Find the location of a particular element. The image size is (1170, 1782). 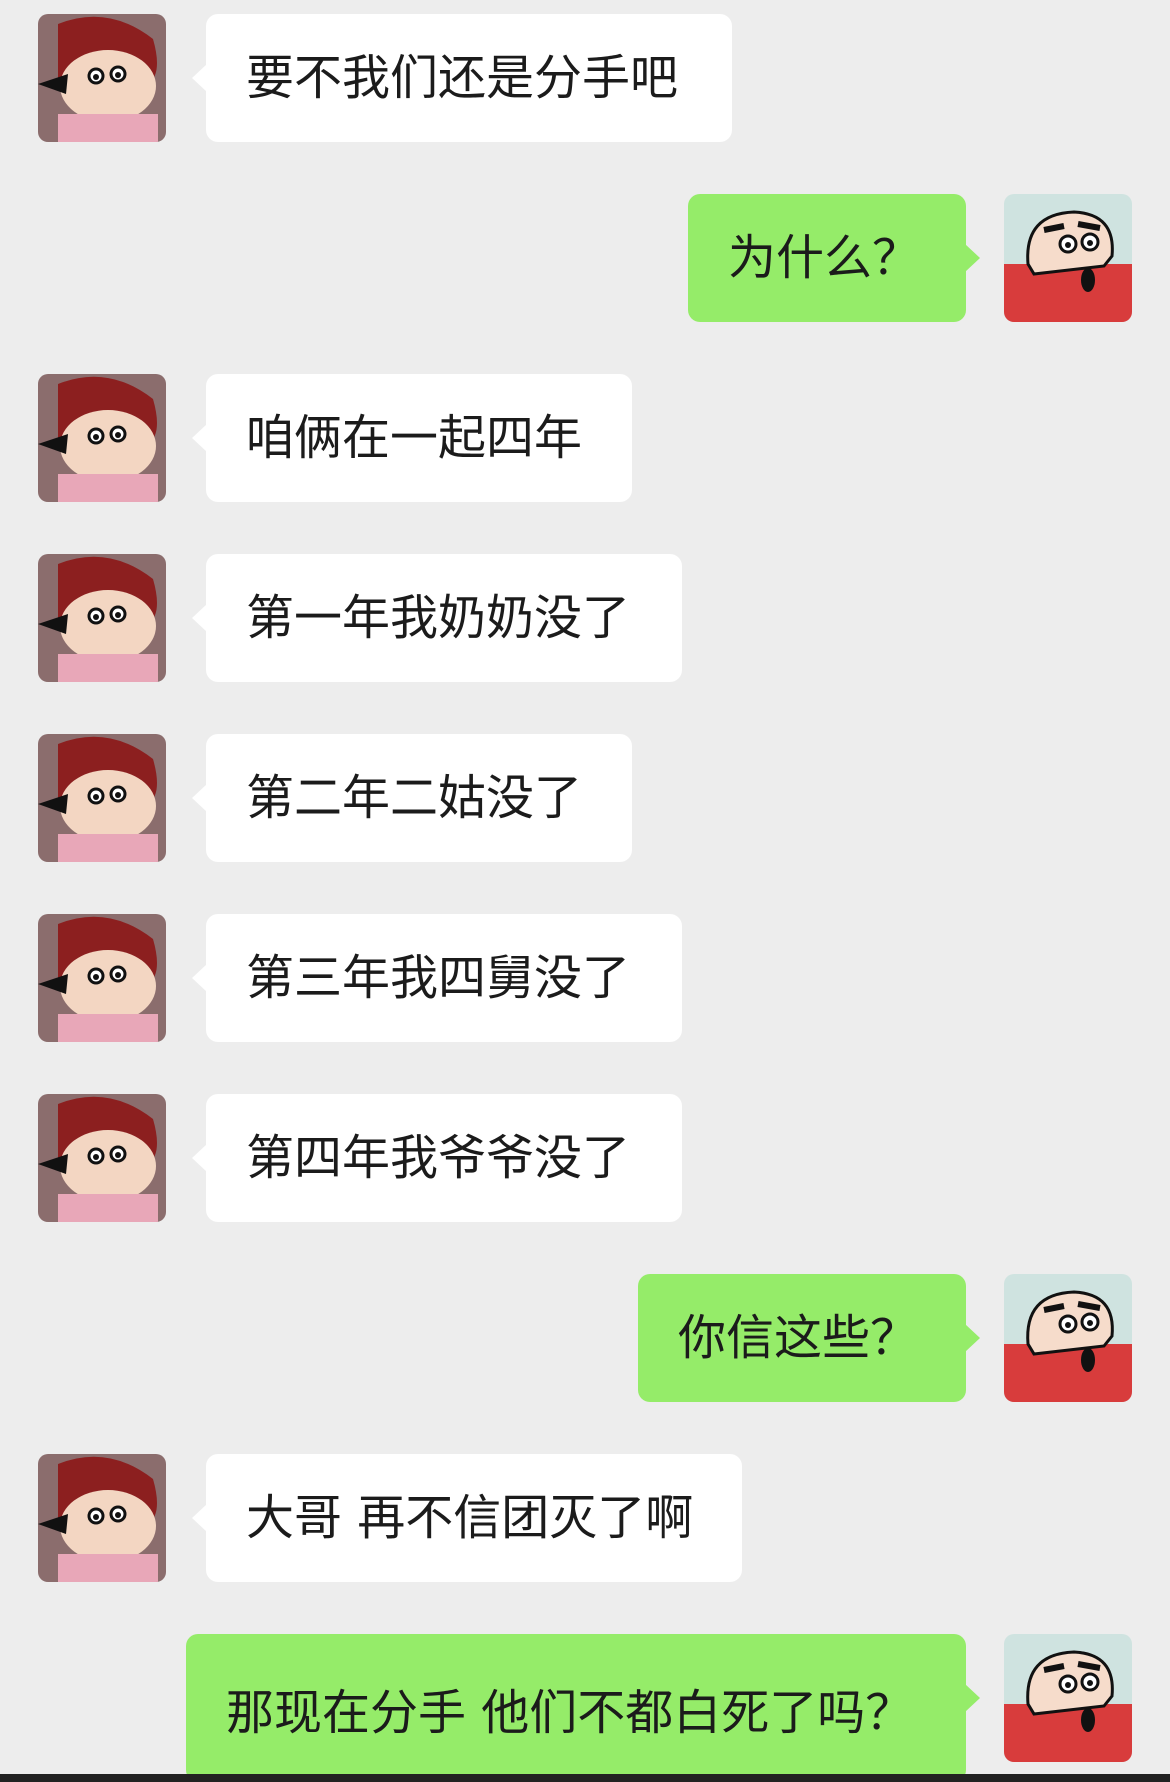

message-bubble-incoming: 咱俩在一起四年 is located at coordinates (412, 438).